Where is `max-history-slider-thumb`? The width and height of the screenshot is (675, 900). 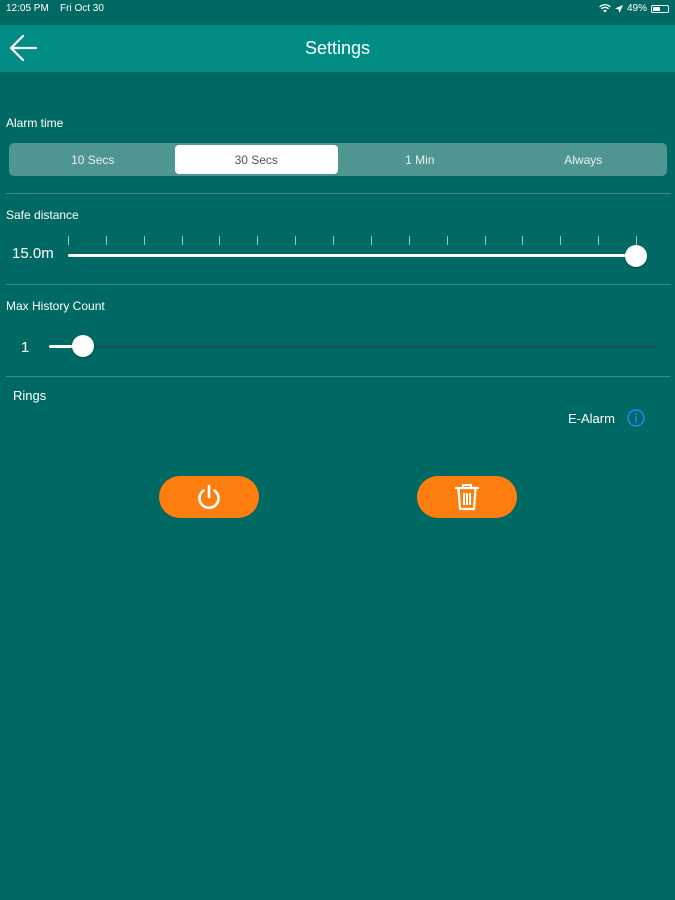
max-history-slider-thumb is located at coordinates (83, 346).